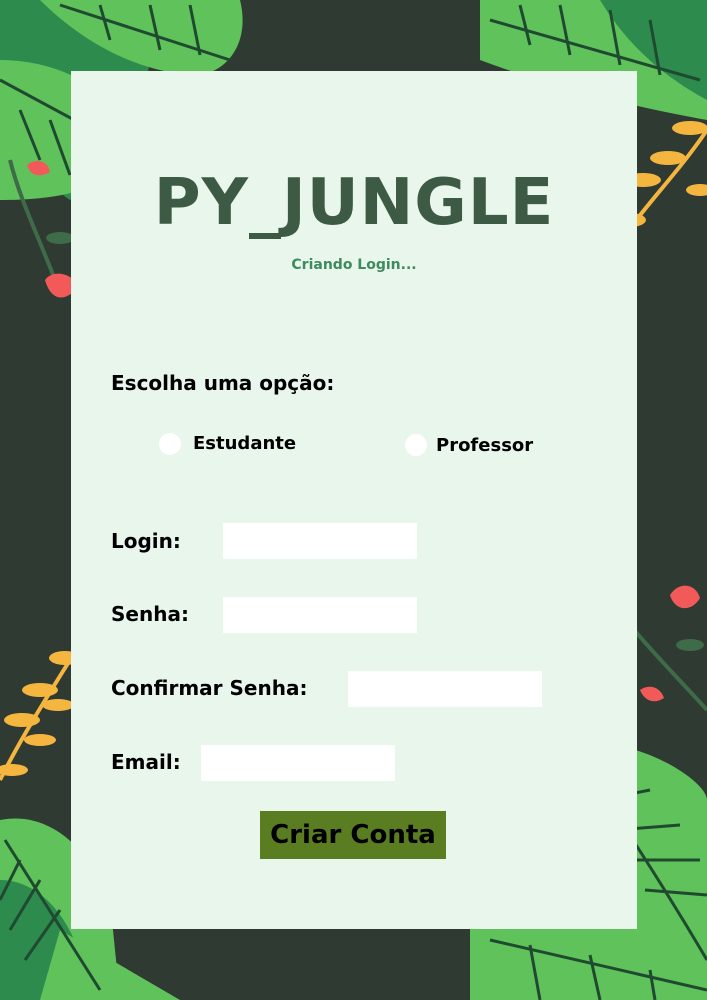  I want to click on branch-decoration-left, so click(40, 716).